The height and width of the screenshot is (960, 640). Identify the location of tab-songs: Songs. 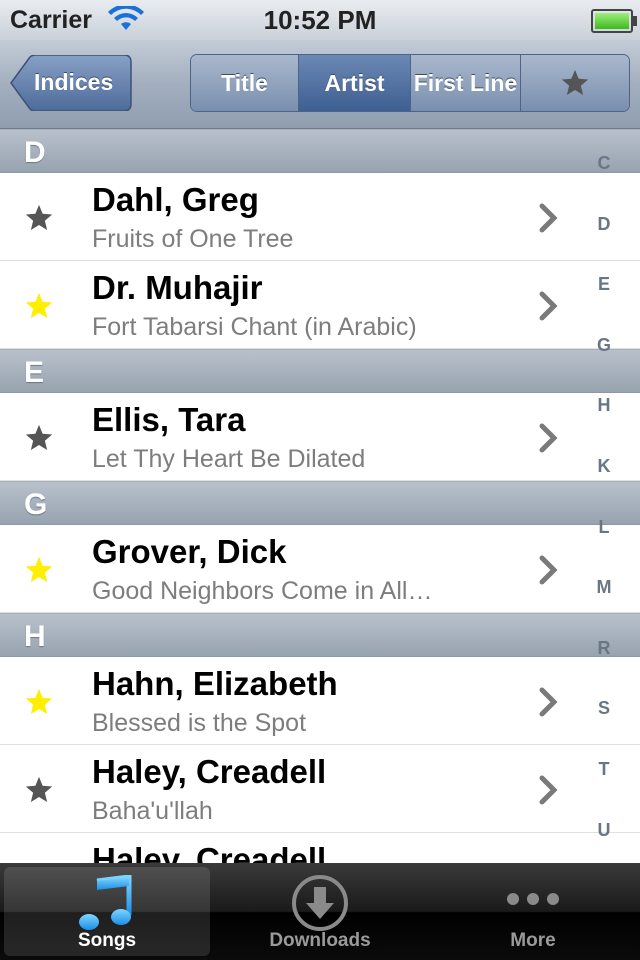
(107, 911).